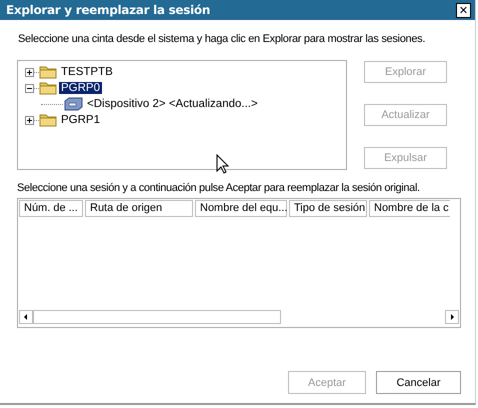 The image size is (478, 408). I want to click on dialog-button: Cancelar, so click(418, 382).